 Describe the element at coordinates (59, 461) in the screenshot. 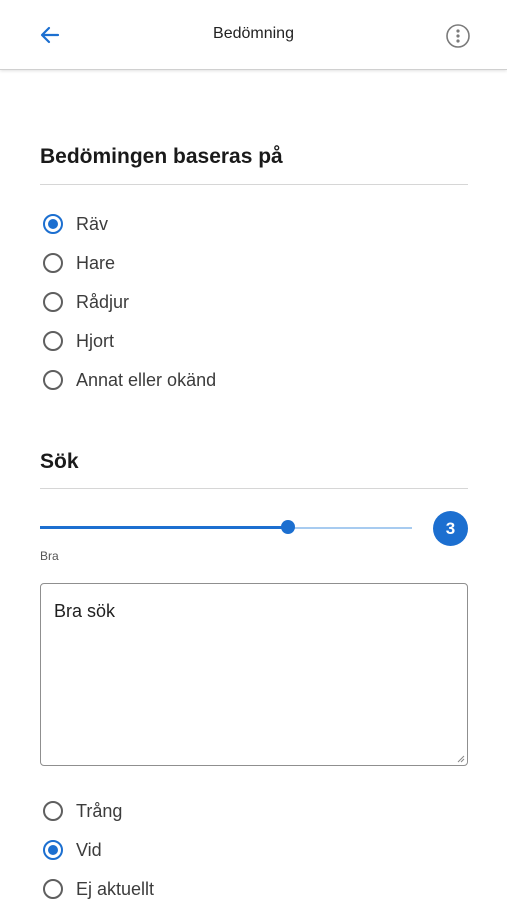

I see `search-section-title: Sök` at that location.